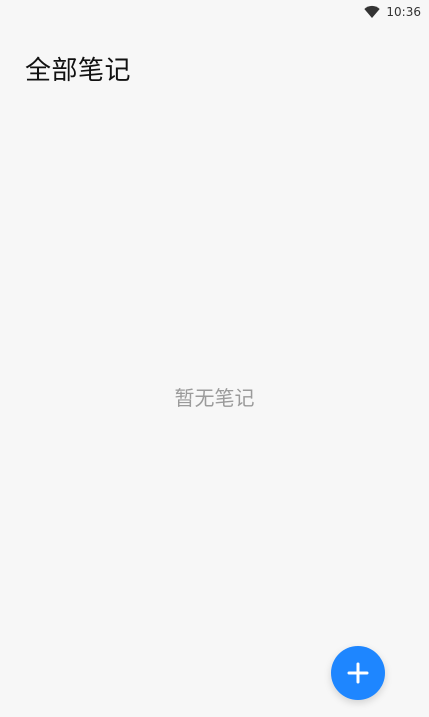 The width and height of the screenshot is (429, 717). I want to click on empty-state-text: 暂无笔记, so click(214, 398).